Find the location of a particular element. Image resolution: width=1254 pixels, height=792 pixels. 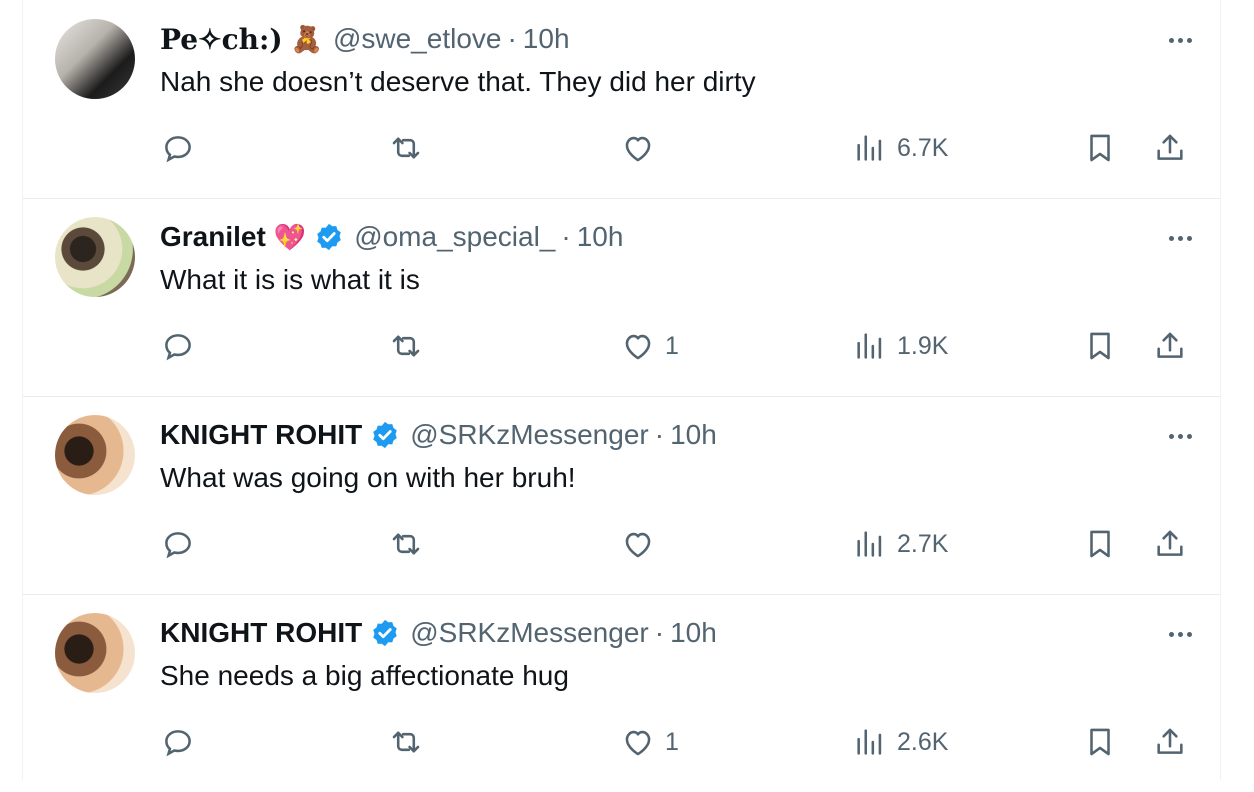

user-handle: @swe_etlove is located at coordinates (417, 39).